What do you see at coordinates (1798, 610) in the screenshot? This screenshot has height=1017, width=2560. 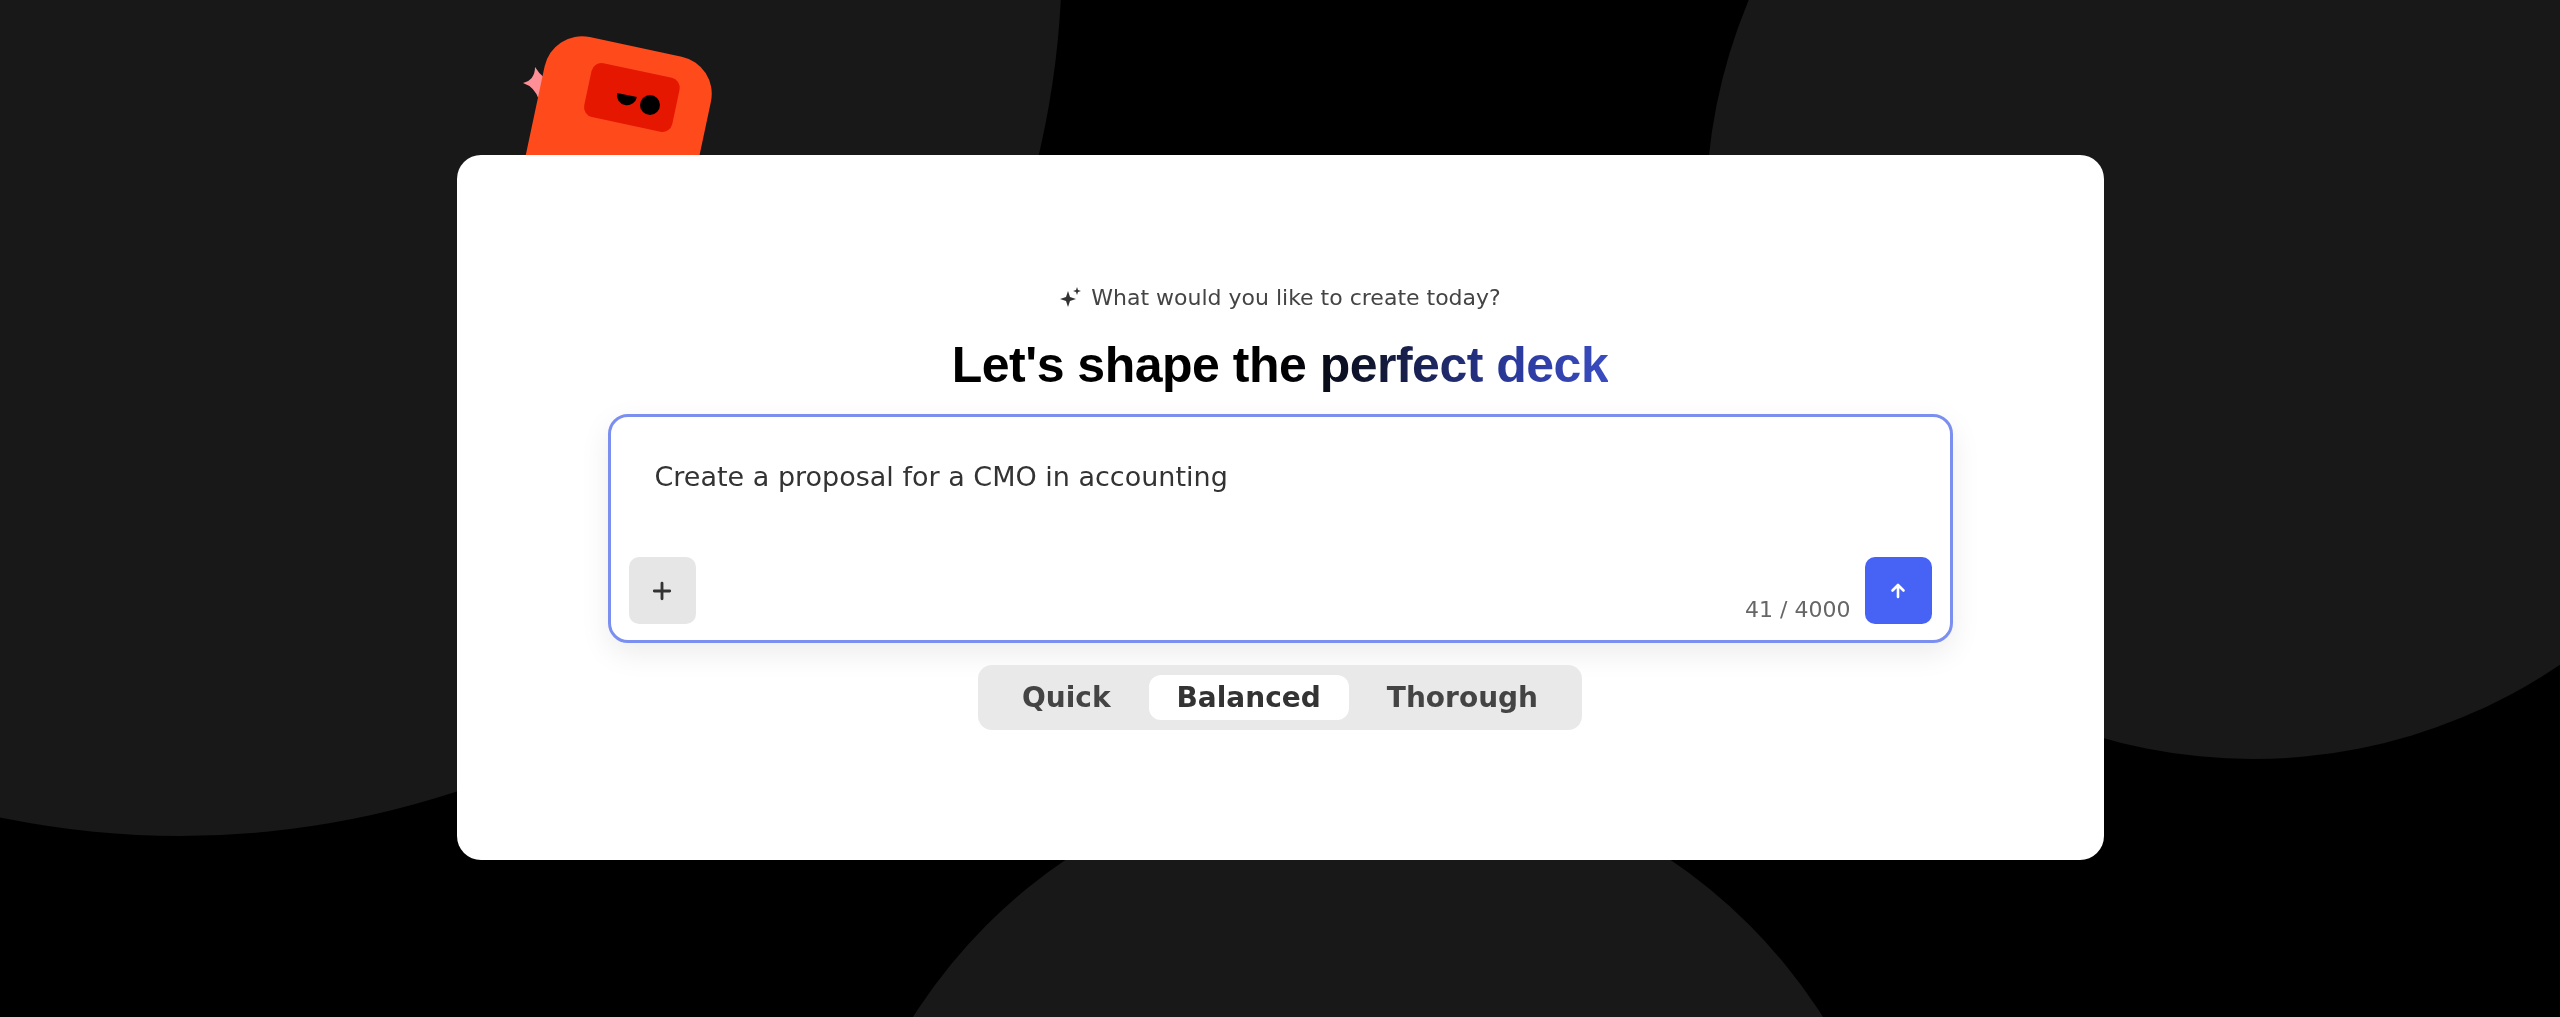 I see `character-counter: 41 / 4000` at bounding box center [1798, 610].